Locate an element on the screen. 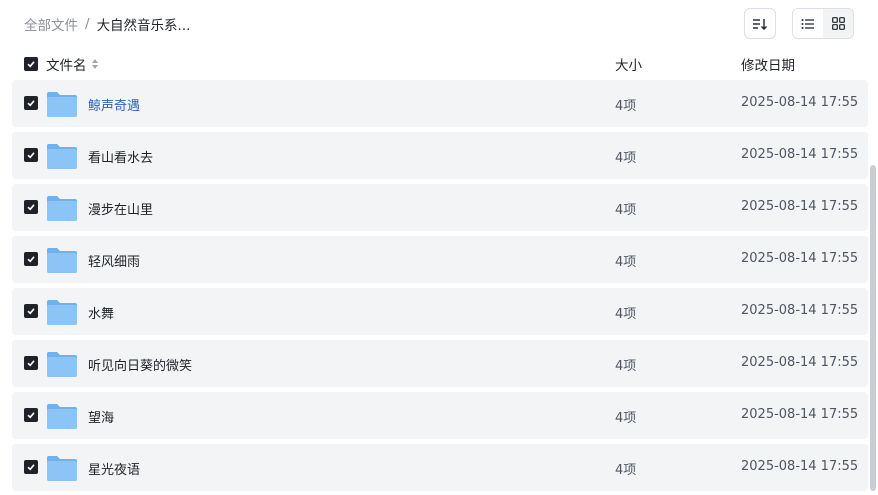 This screenshot has width=878, height=495. list-view-button is located at coordinates (808, 23).